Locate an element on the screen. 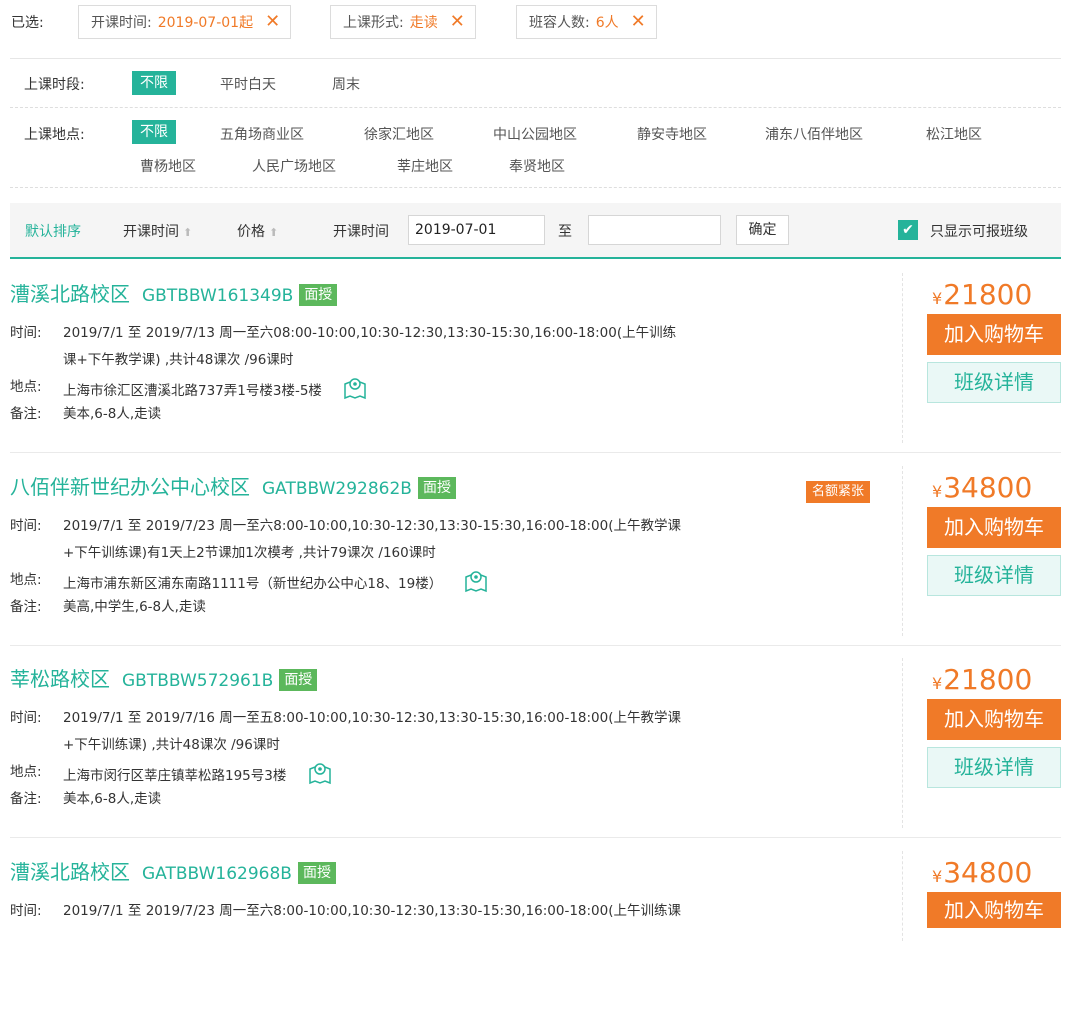  period-option-weekend: 周末 is located at coordinates (346, 84).